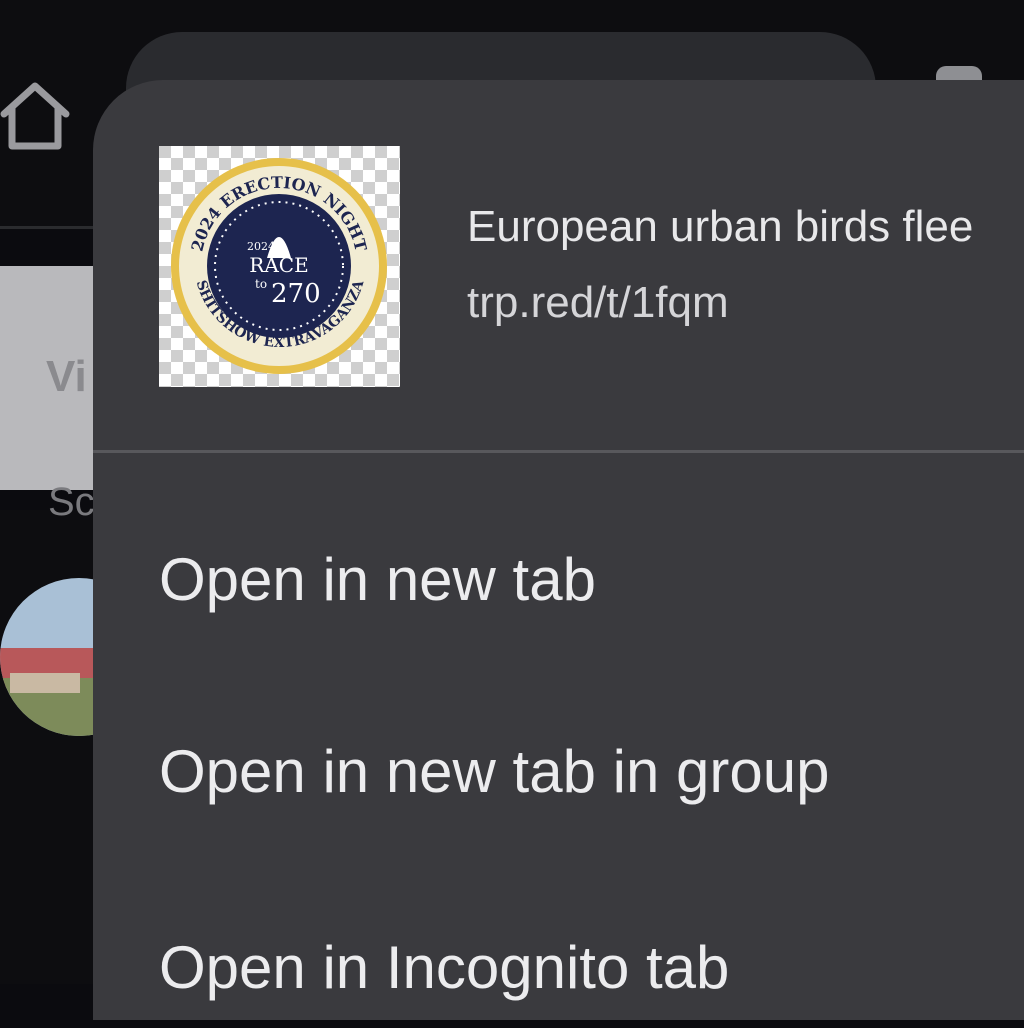  Describe the element at coordinates (261, 246) in the screenshot. I see `badge-year: 2024` at that location.